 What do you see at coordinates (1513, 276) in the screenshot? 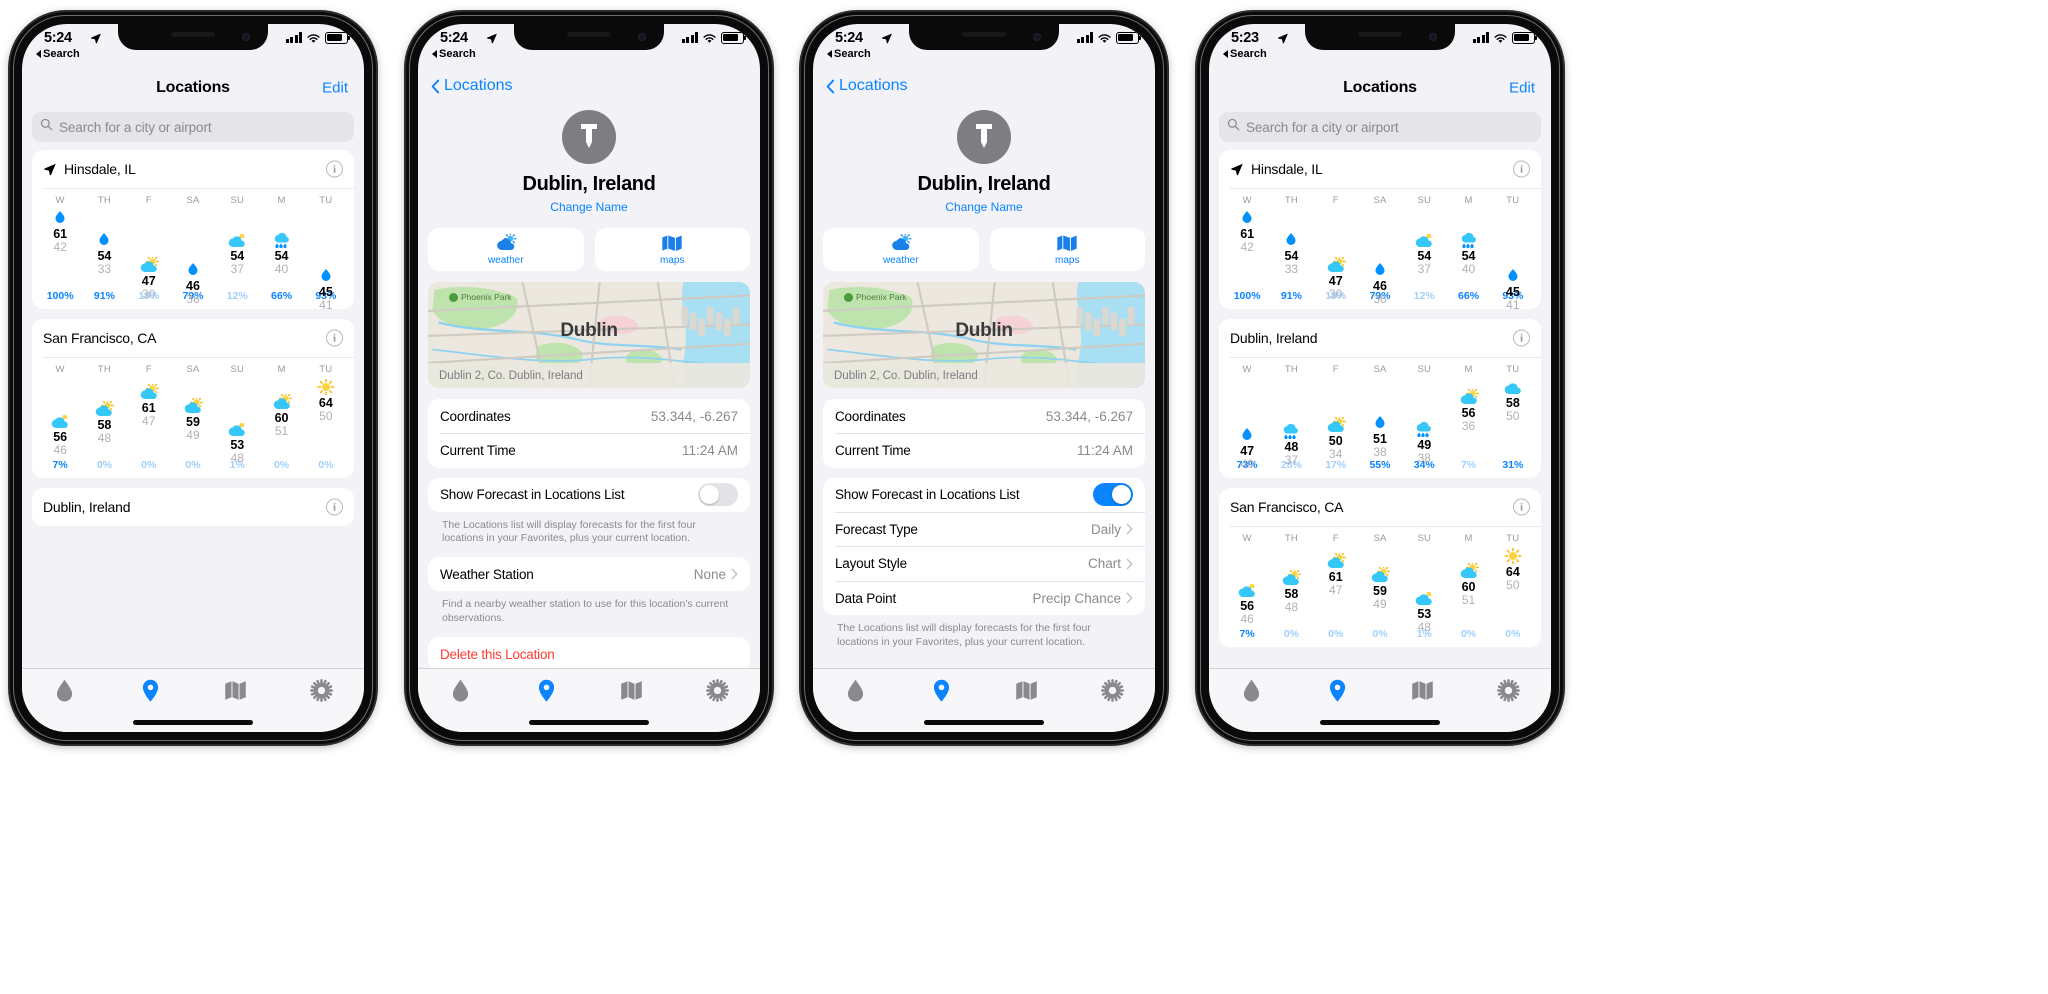
I see `weather-icon-rain` at bounding box center [1513, 276].